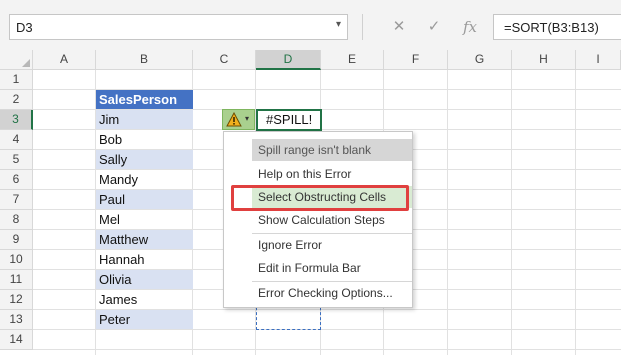  I want to click on highlight-box, so click(320, 198).